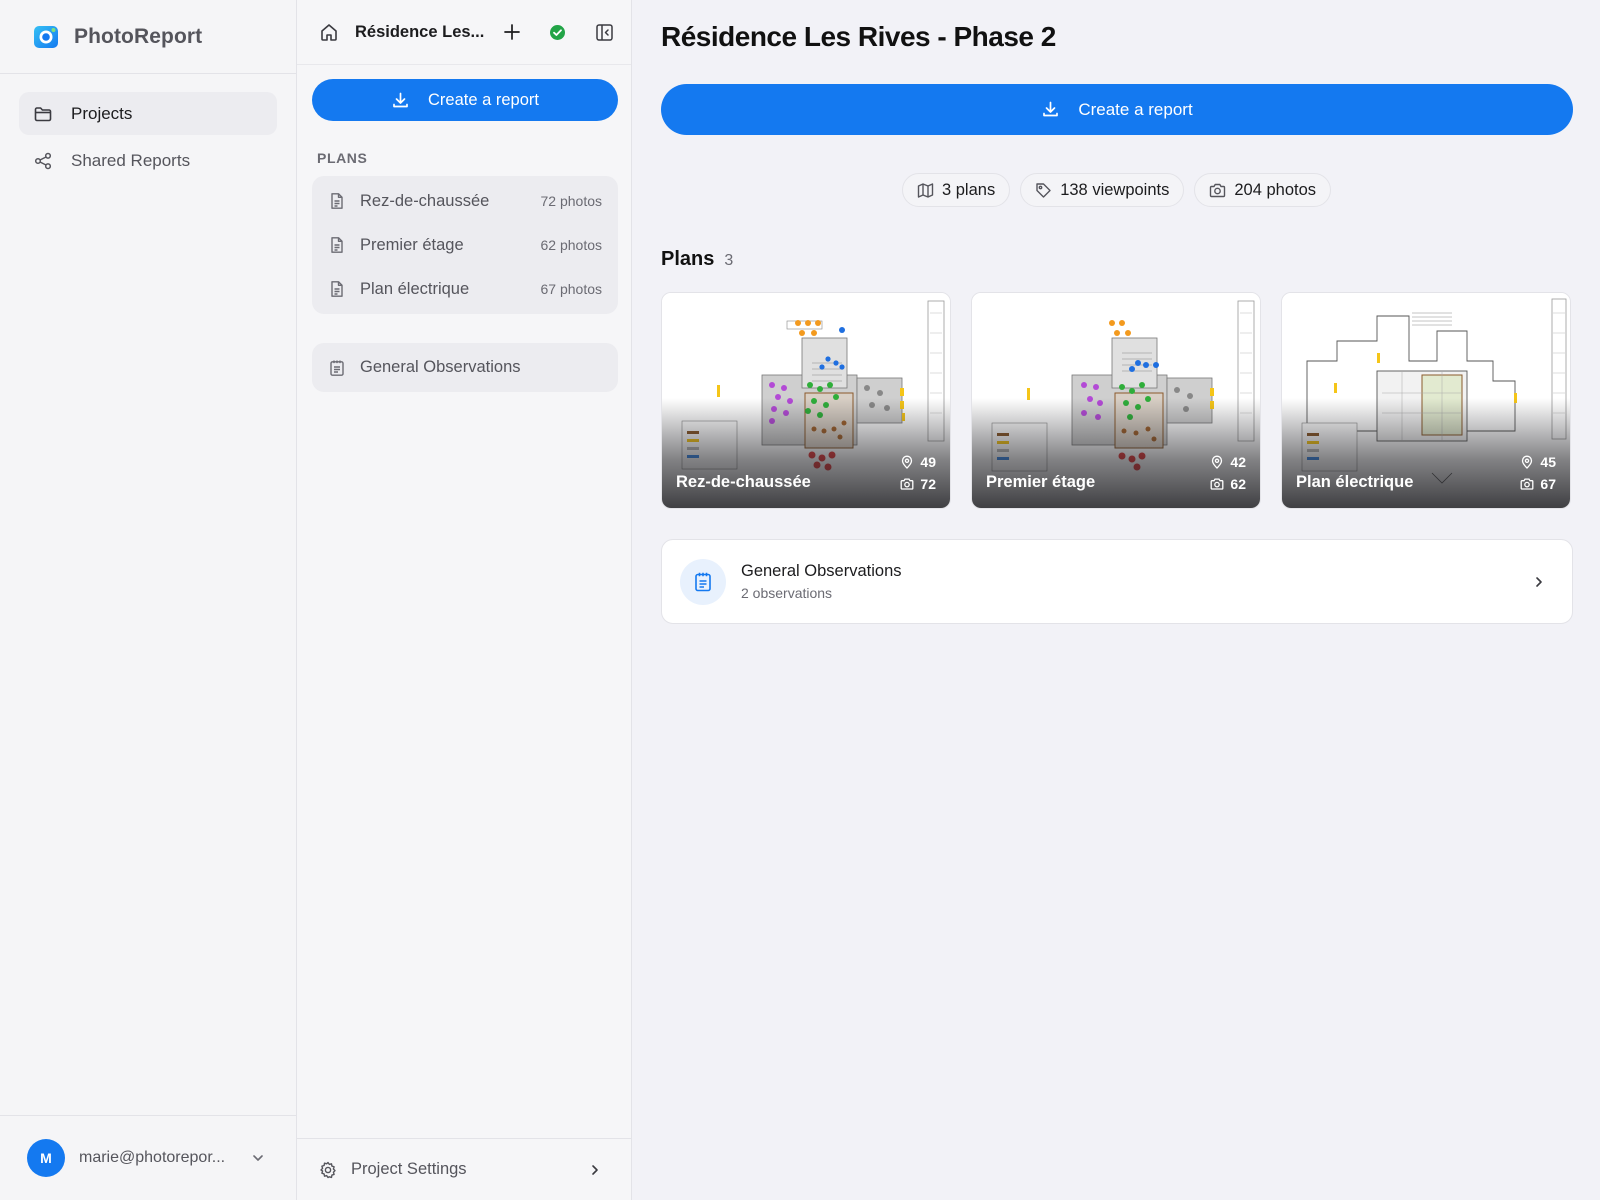  What do you see at coordinates (329, 32) in the screenshot?
I see `home-icon` at bounding box center [329, 32].